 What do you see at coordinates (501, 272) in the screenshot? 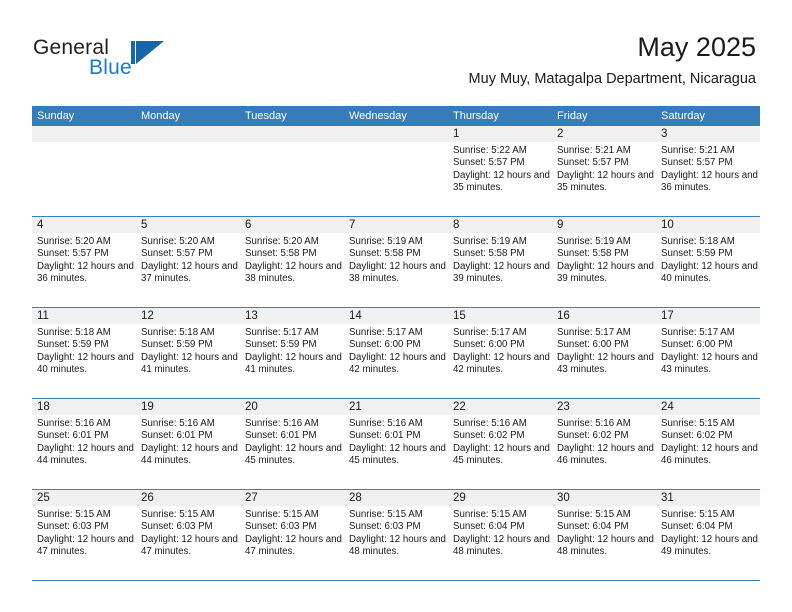
I see `daylight-text: Daylight: 12 hours and 39 minutes.` at bounding box center [501, 272].